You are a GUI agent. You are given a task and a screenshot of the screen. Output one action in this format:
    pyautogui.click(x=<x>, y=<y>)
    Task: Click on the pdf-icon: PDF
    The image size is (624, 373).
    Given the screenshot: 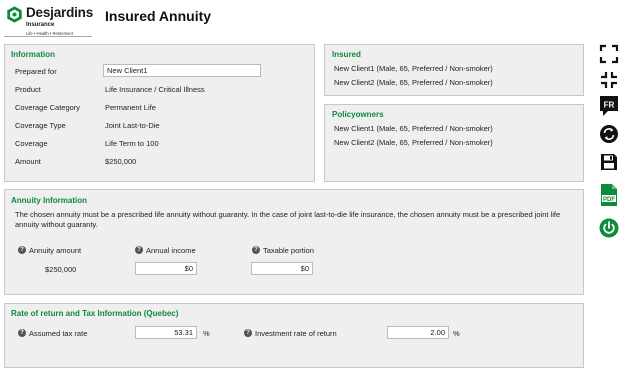 What is the action you would take?
    pyautogui.click(x=609, y=195)
    